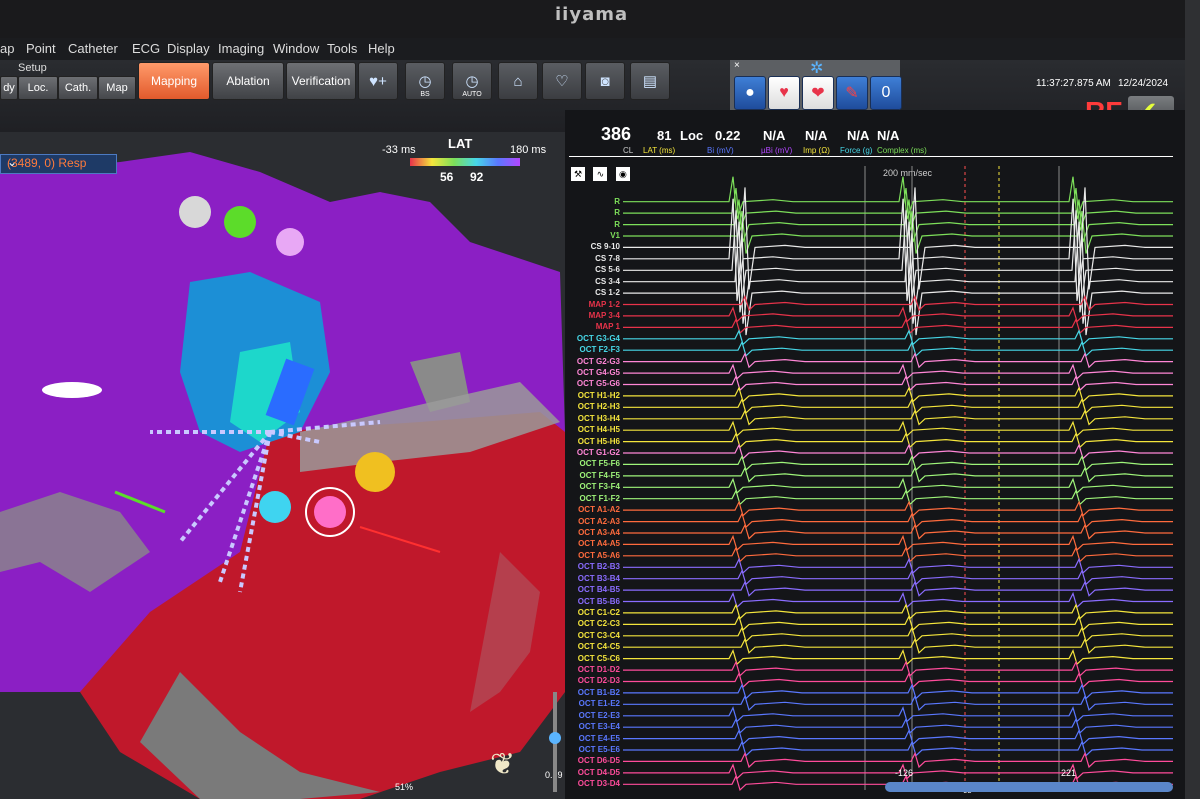 This screenshot has height=799, width=1200. I want to click on stopwatch-bs-button: ◷ BS, so click(425, 81).